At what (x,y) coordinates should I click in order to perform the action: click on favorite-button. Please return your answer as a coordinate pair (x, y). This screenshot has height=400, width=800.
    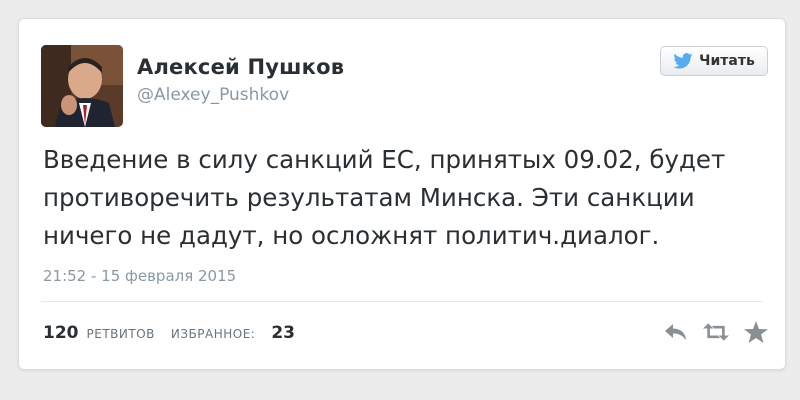
    Looking at the image, I should click on (756, 332).